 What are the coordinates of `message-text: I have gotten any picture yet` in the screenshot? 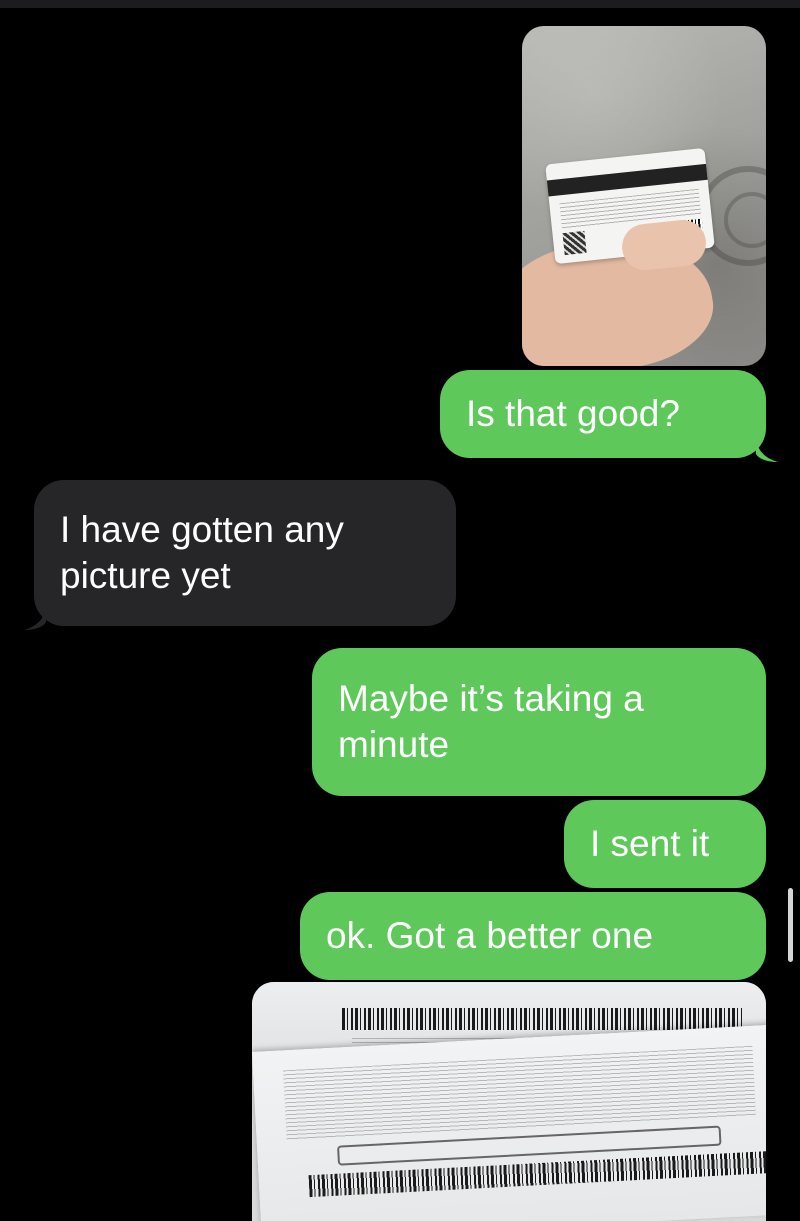 It's located at (202, 552).